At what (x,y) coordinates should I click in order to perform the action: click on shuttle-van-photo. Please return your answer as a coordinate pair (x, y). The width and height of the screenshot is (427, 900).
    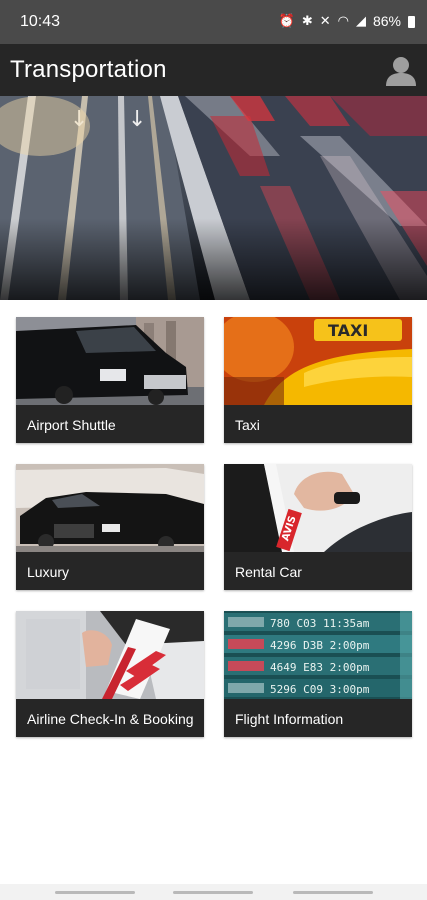
    Looking at the image, I should click on (110, 361).